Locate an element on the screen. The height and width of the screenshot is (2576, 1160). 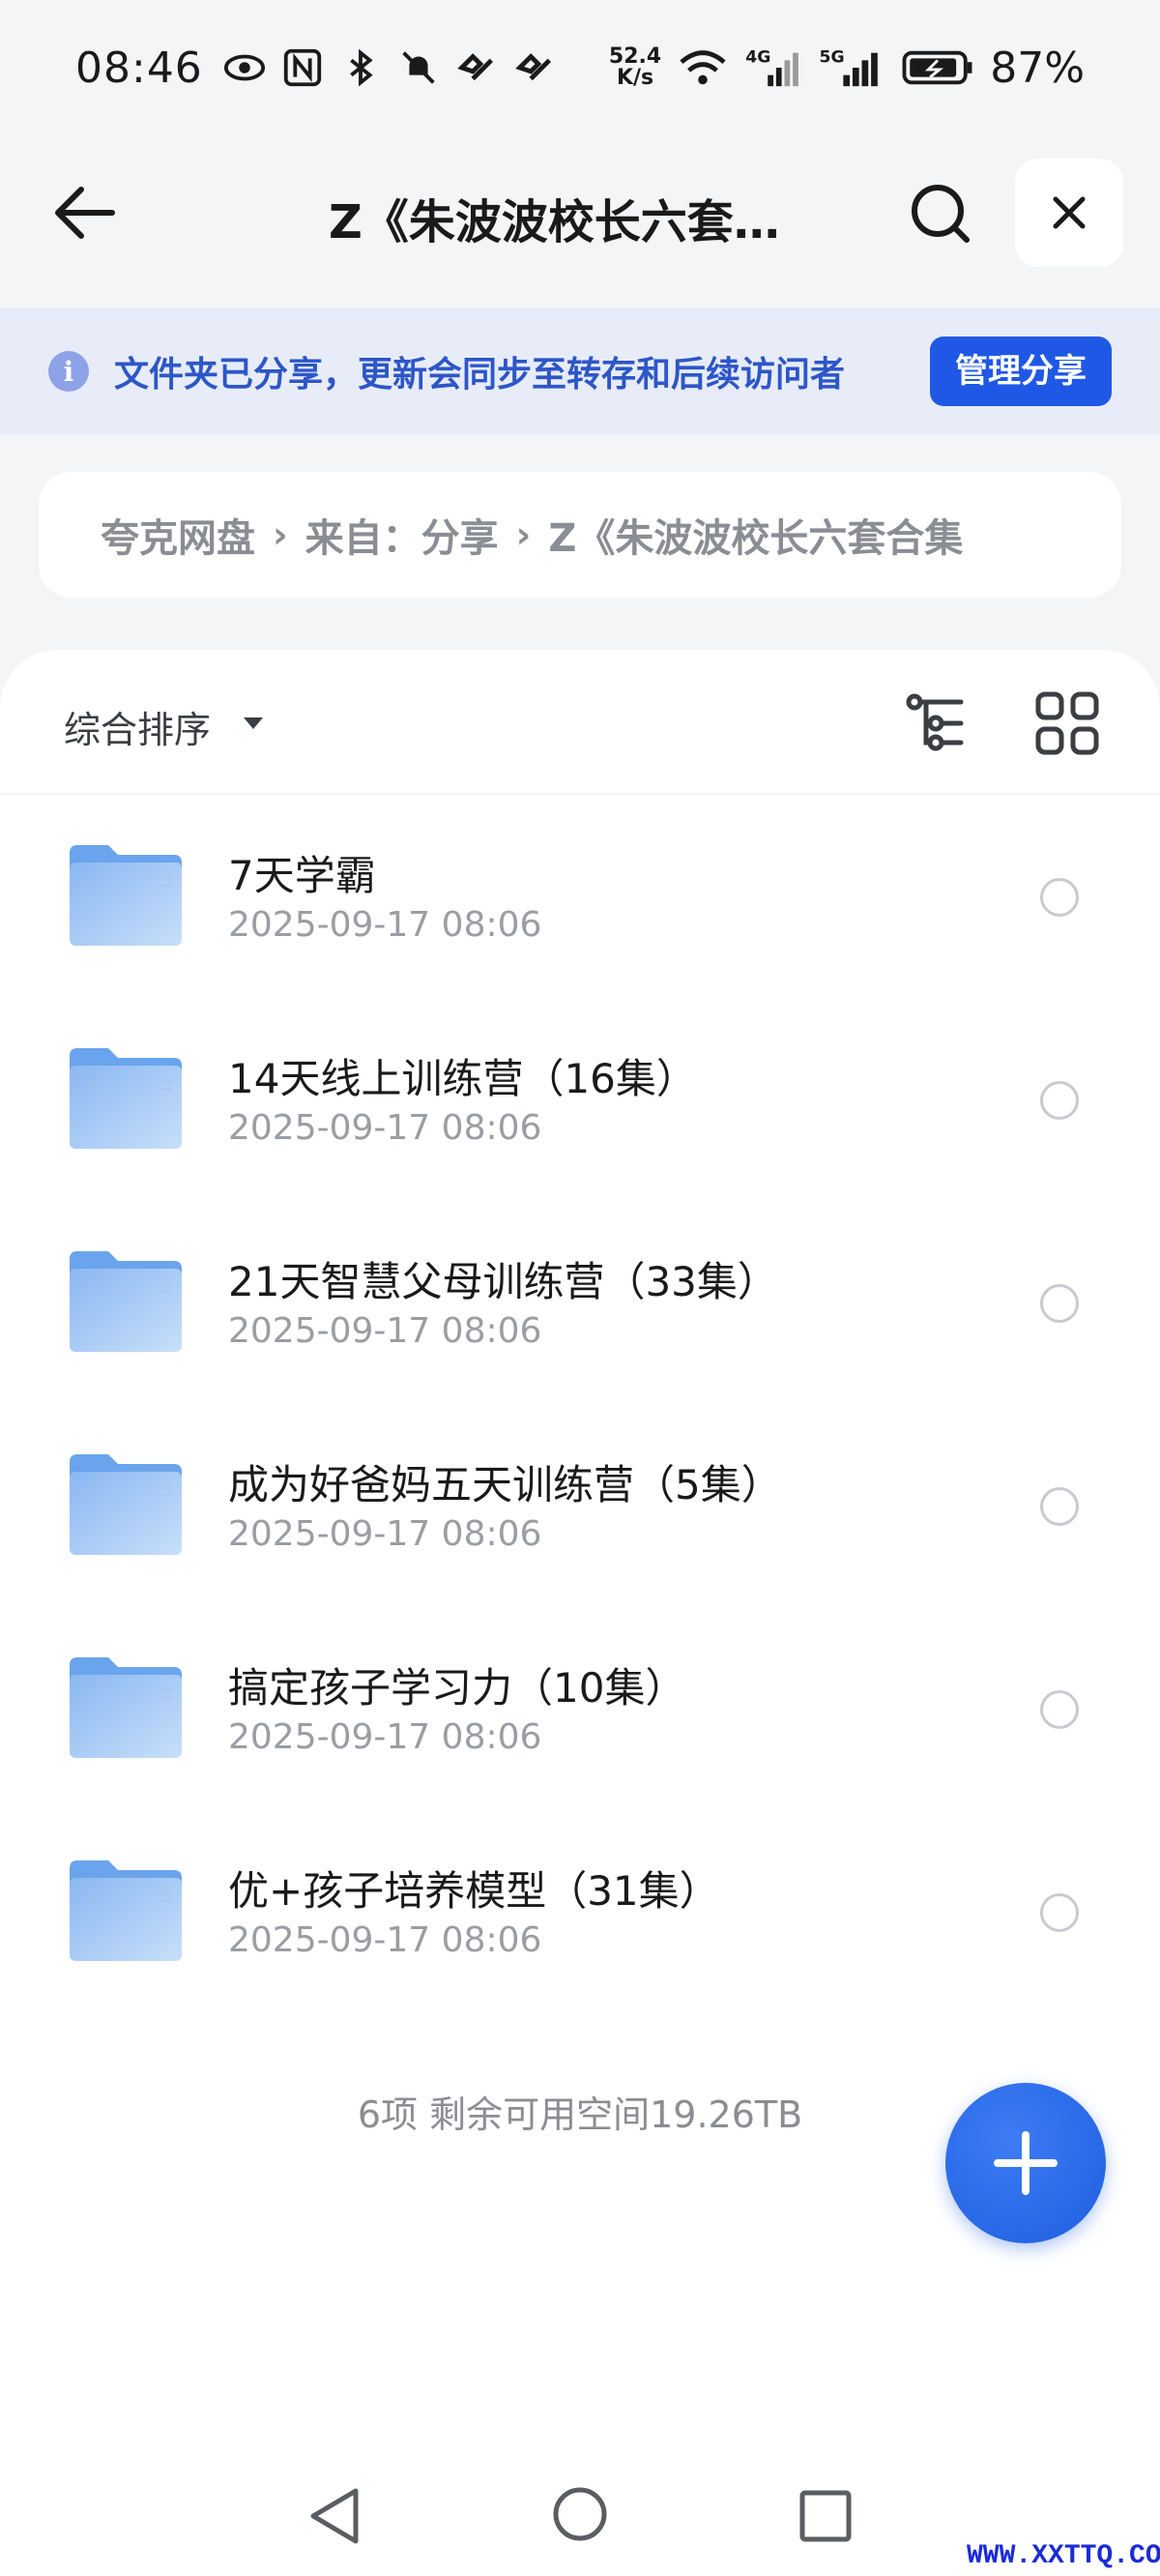
search-button is located at coordinates (941, 214).